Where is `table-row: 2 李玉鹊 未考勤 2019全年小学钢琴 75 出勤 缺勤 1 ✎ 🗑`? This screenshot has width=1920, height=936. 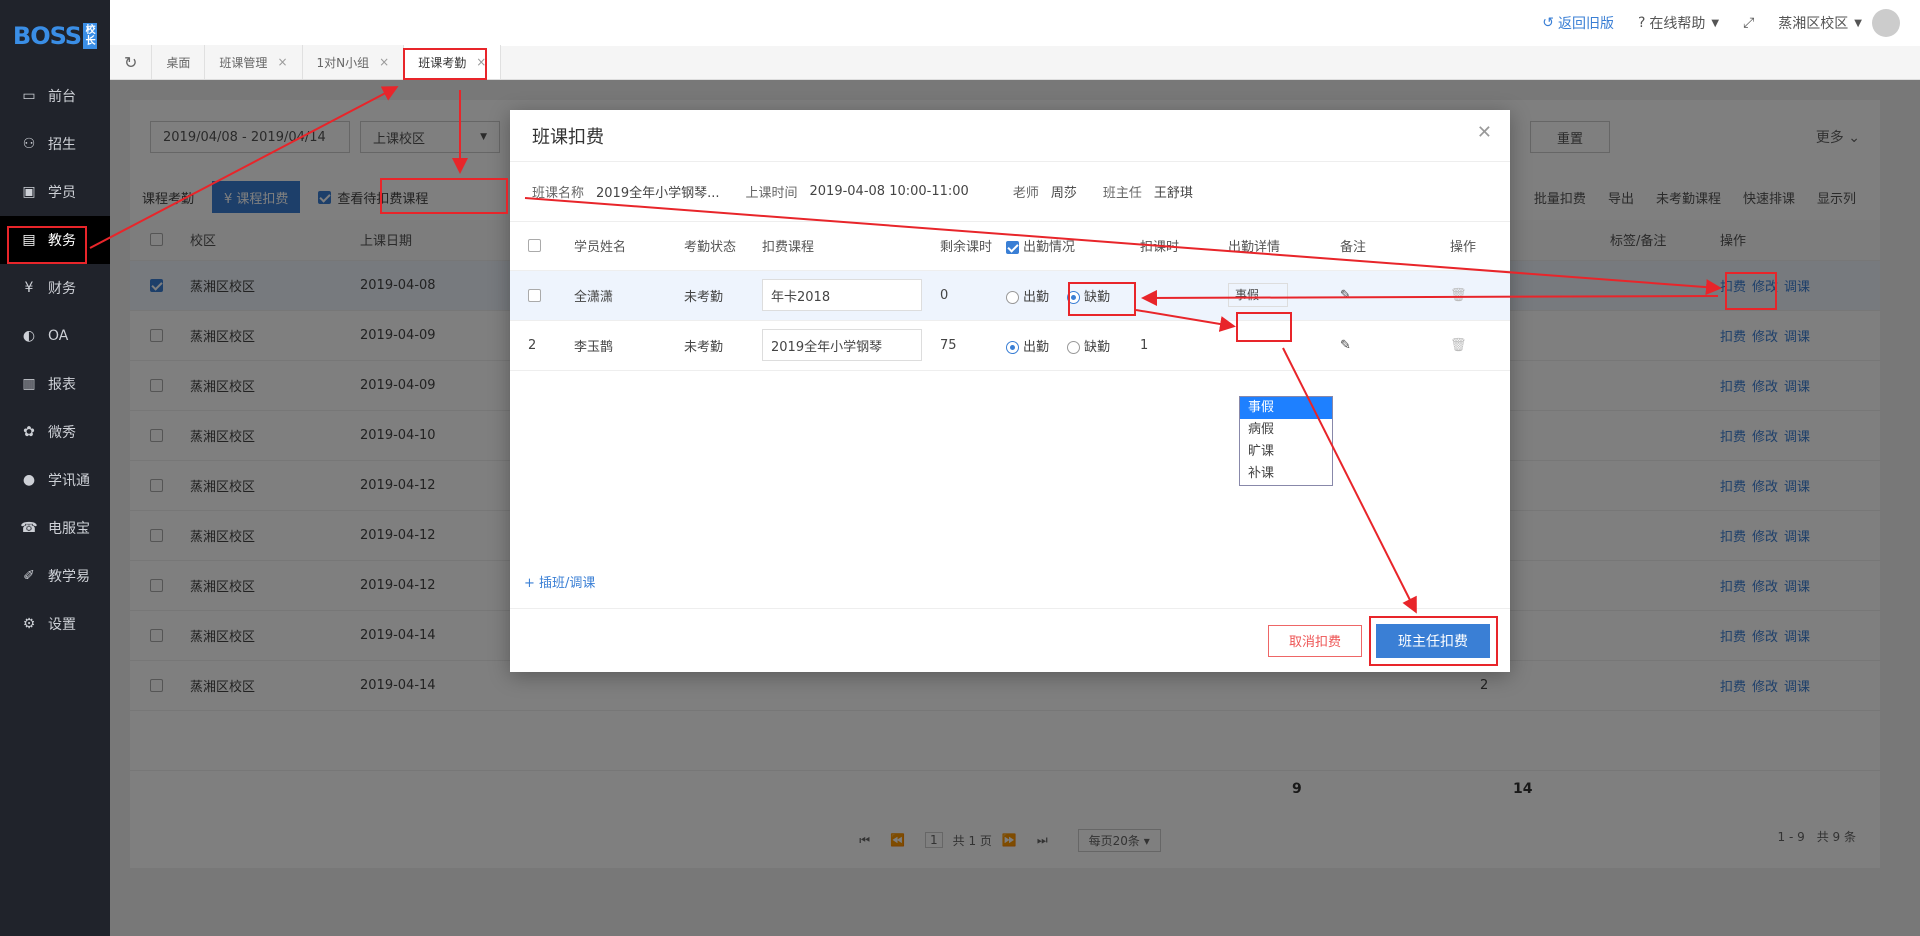 table-row: 2 李玉鹊 未考勤 2019全年小学钢琴 75 出勤 缺勤 1 ✎ 🗑 is located at coordinates (1010, 345).